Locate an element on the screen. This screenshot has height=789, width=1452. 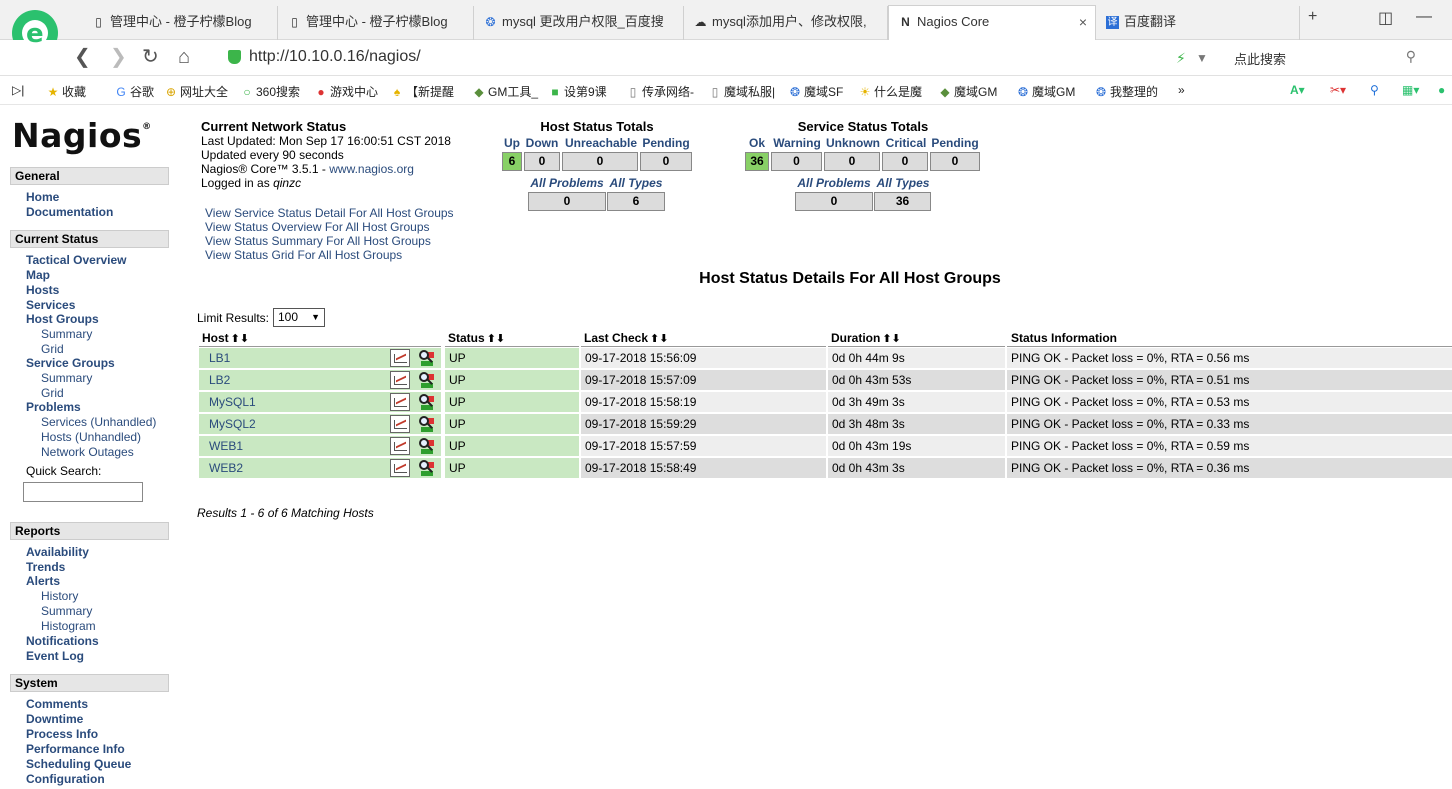
gamepad-icon: ▦▾ is located at coordinates (1410, 90).